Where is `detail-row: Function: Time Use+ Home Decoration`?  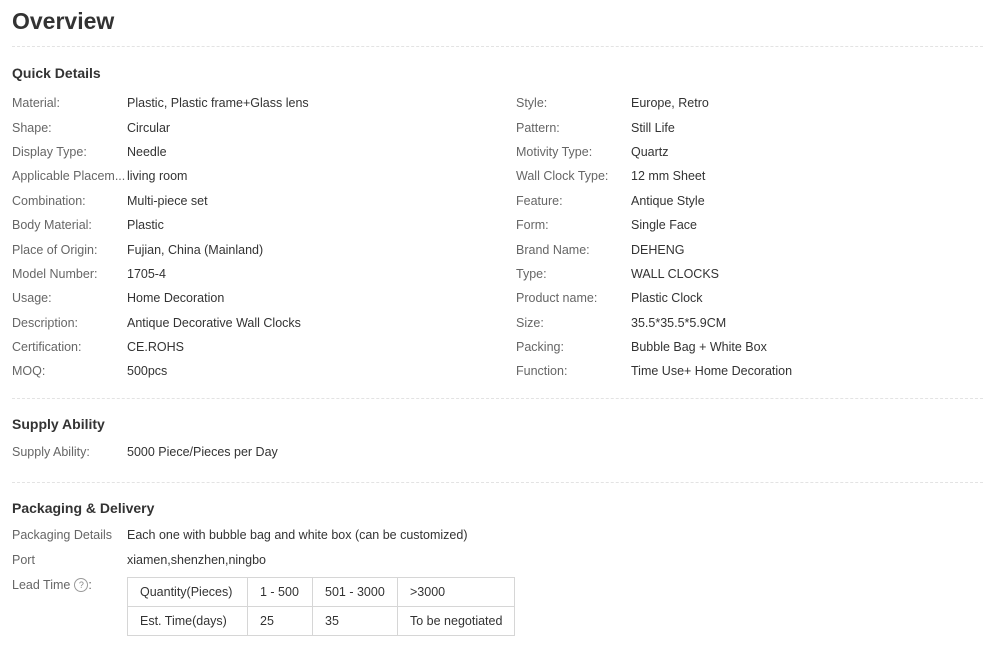
detail-row: Function: Time Use+ Home Decoration is located at coordinates (654, 371).